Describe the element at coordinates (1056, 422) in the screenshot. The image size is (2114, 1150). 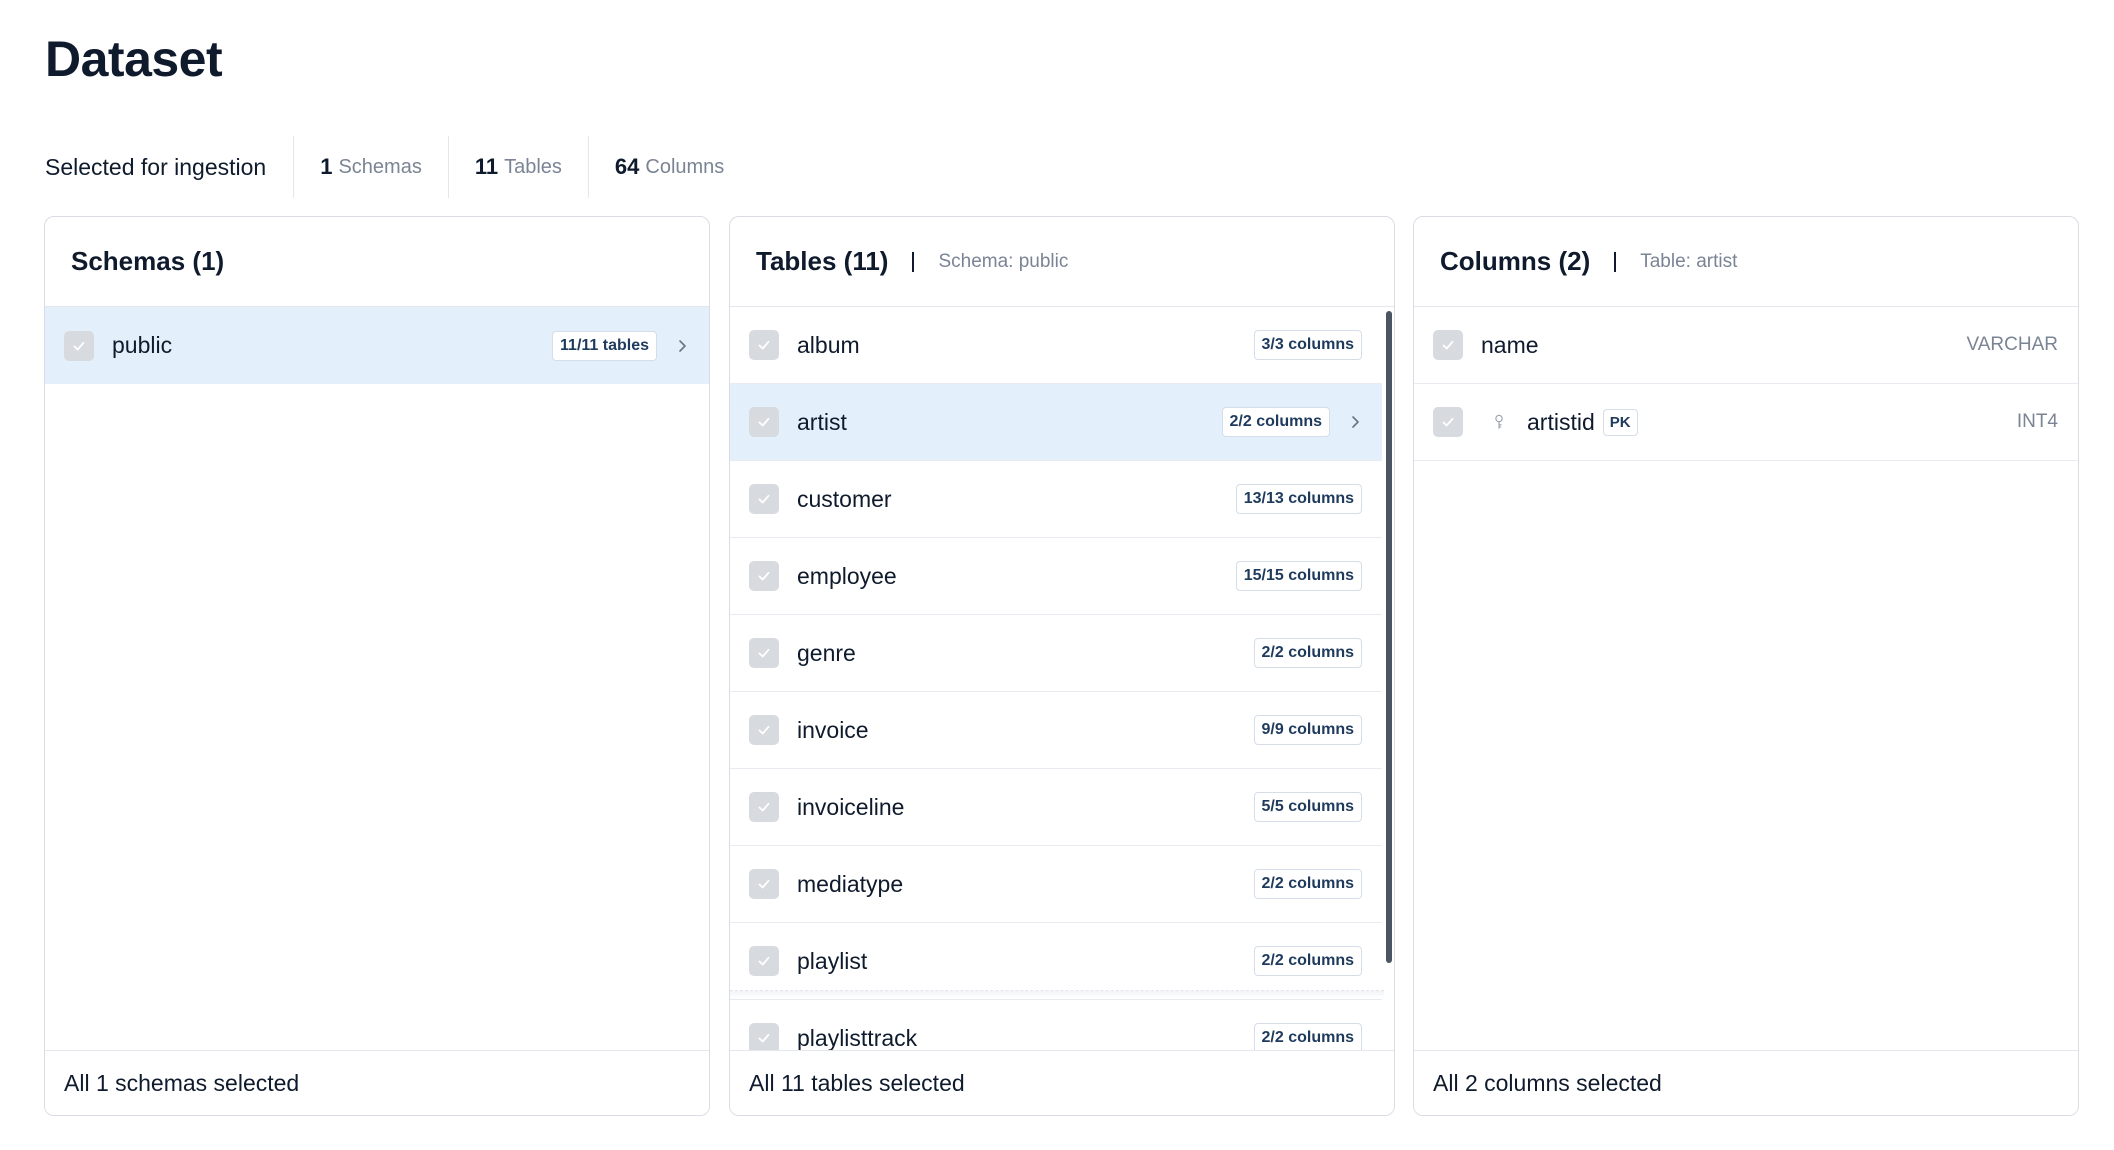
I see `table-row-artist: artist 2/2 columns` at that location.